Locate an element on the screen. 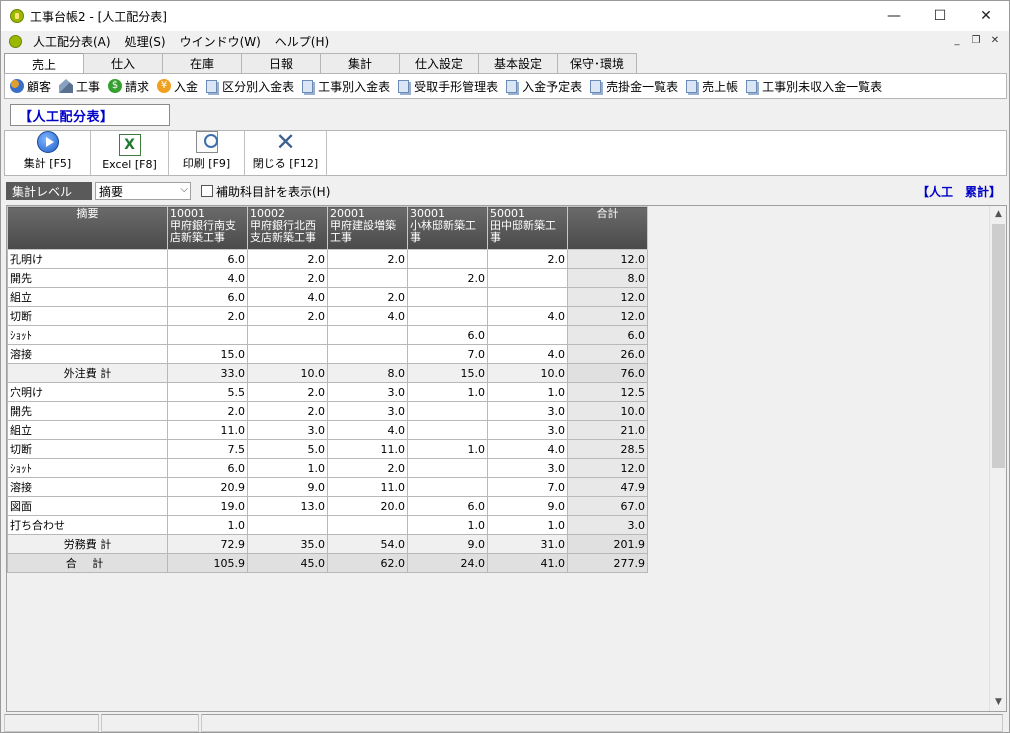 The image size is (1010, 733). table-row: 切断 2.0 2.0 4.0 4.0 12.0 is located at coordinates (327, 316).